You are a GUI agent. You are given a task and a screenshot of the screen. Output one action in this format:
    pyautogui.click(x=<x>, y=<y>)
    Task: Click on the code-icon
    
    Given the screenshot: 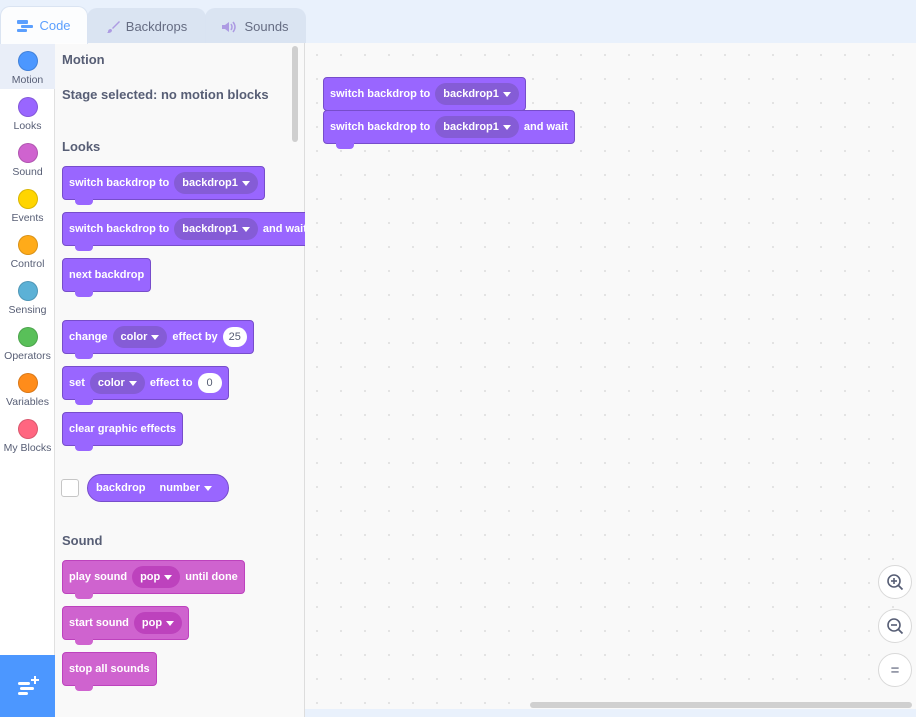 What is the action you would take?
    pyautogui.click(x=25, y=25)
    